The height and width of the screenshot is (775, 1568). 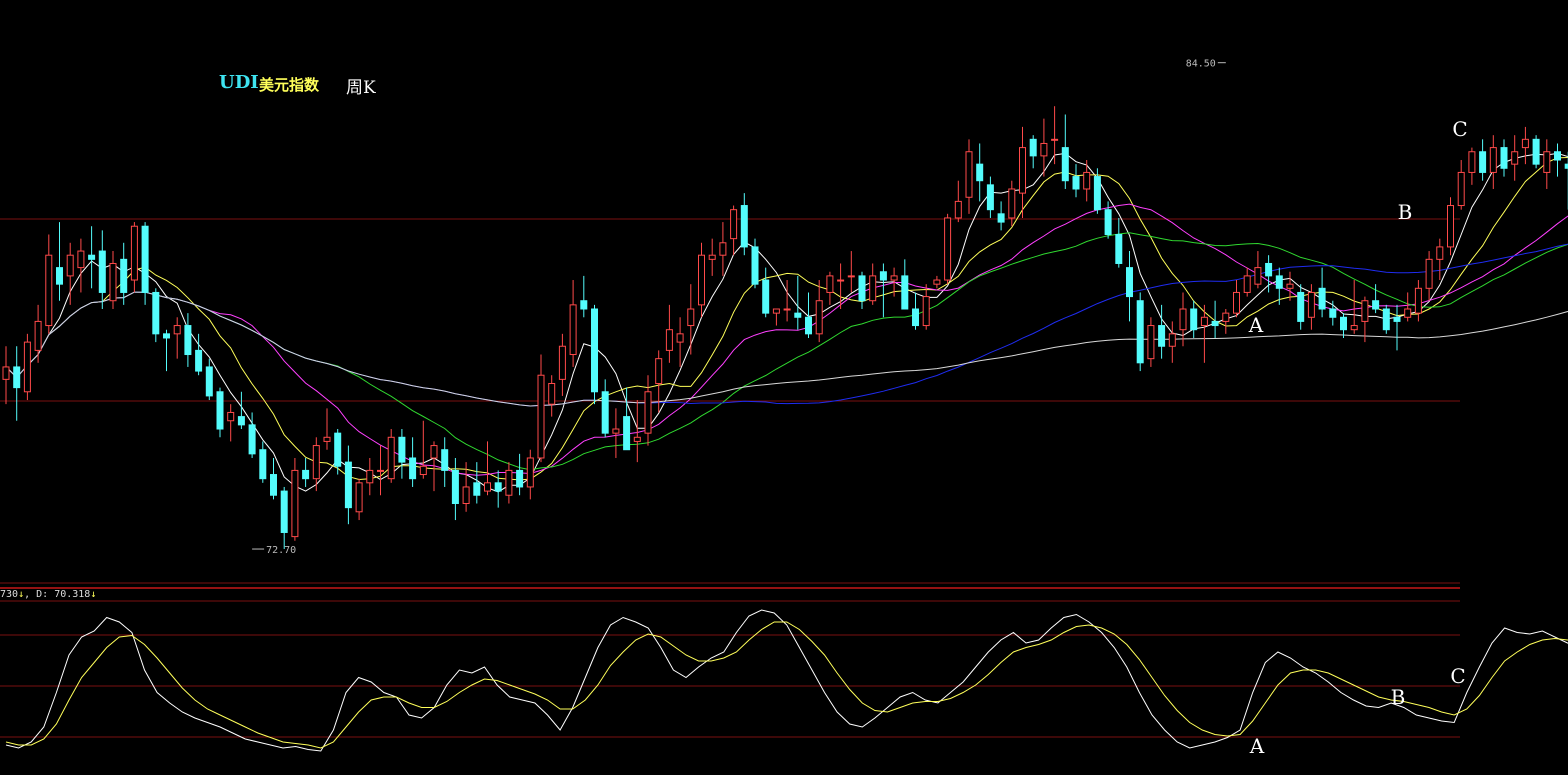 I want to click on kdj-label-b: B, so click(x=1398, y=697).